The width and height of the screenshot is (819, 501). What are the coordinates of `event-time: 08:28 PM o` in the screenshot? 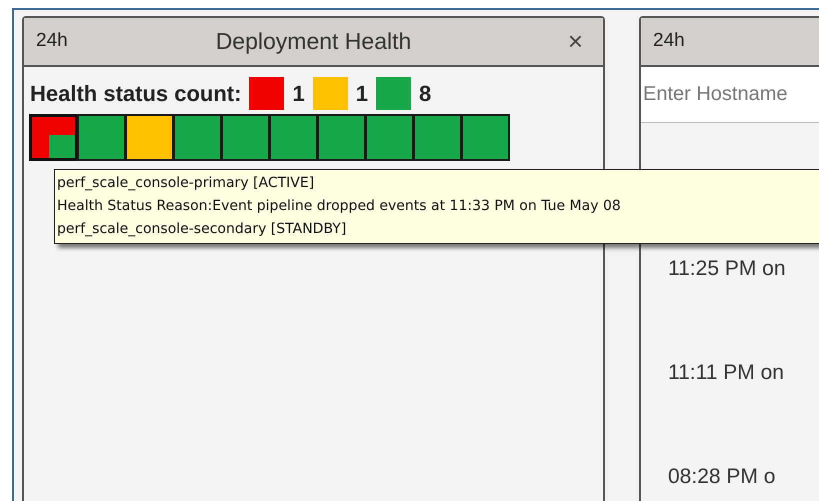 It's located at (722, 476).